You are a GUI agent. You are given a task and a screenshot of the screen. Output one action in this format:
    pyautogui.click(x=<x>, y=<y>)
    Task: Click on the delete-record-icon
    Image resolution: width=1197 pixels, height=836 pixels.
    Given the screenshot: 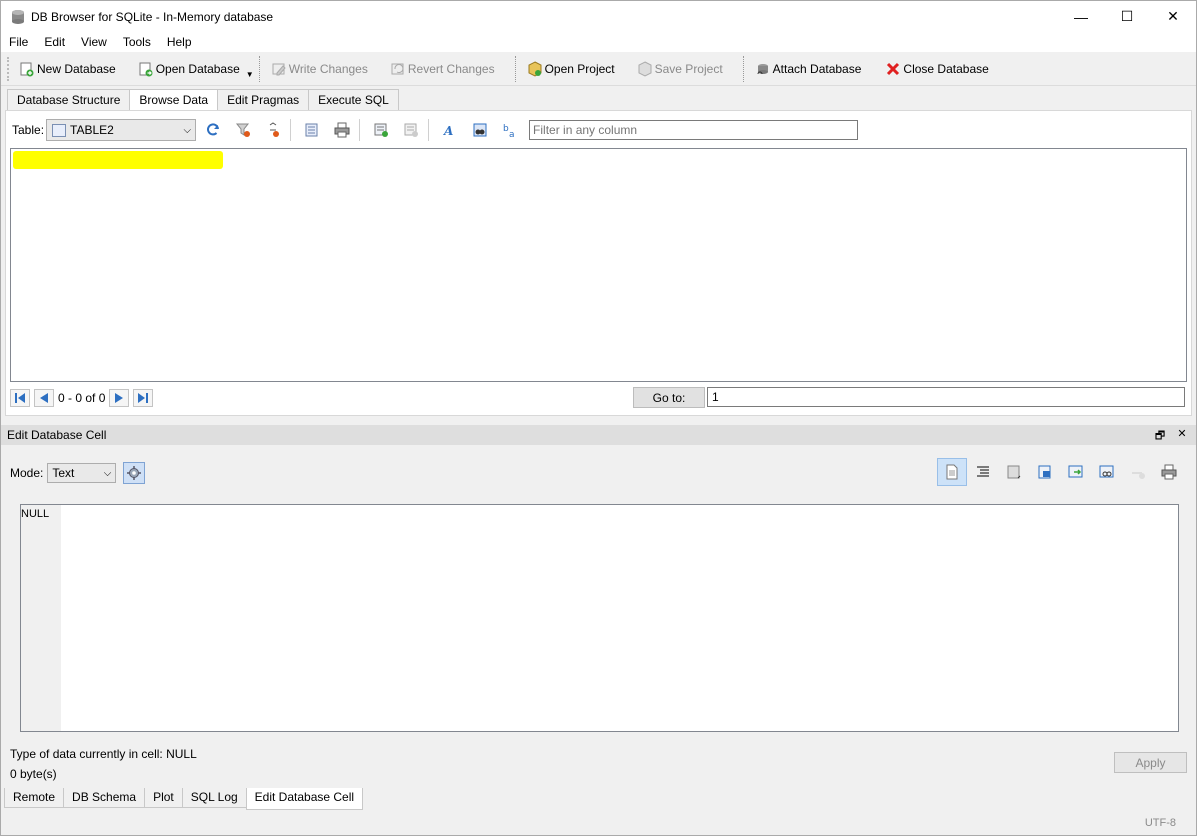 What is the action you would take?
    pyautogui.click(x=411, y=130)
    